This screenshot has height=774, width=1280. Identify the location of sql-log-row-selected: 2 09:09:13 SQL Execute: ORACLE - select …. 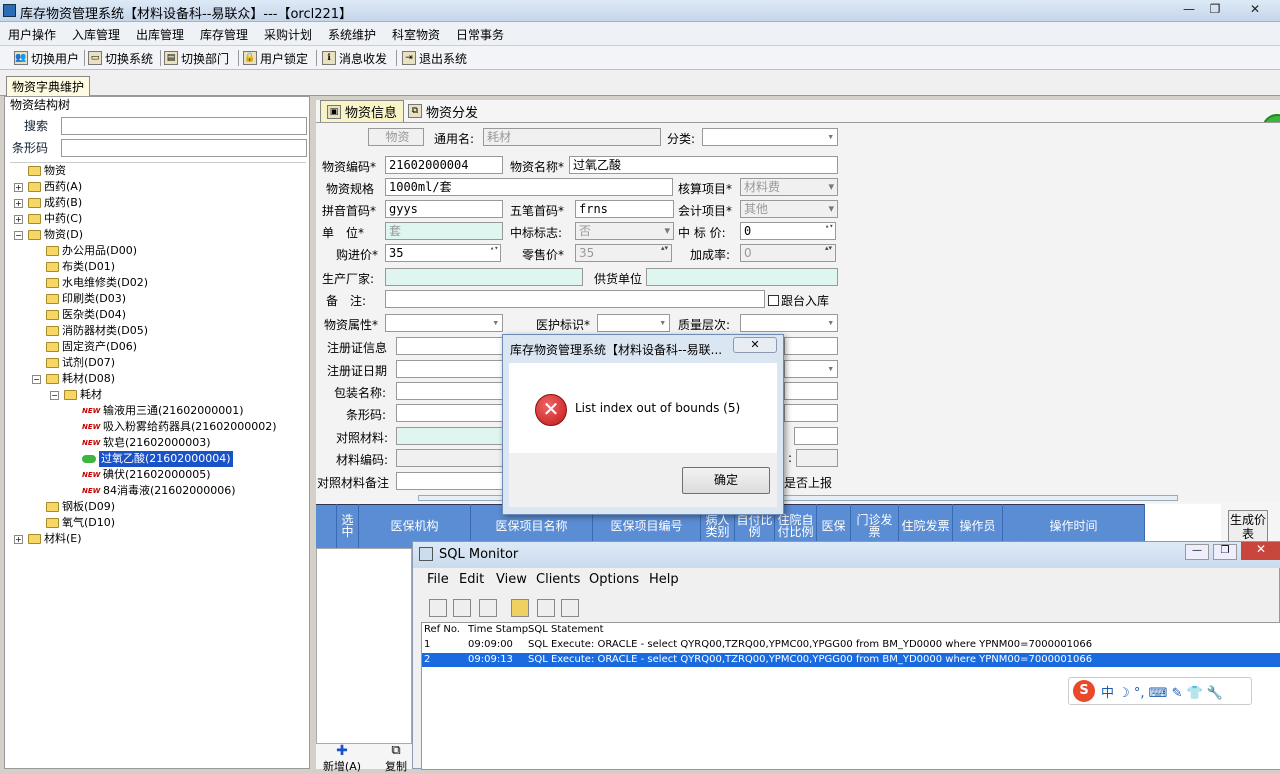
(851, 660).